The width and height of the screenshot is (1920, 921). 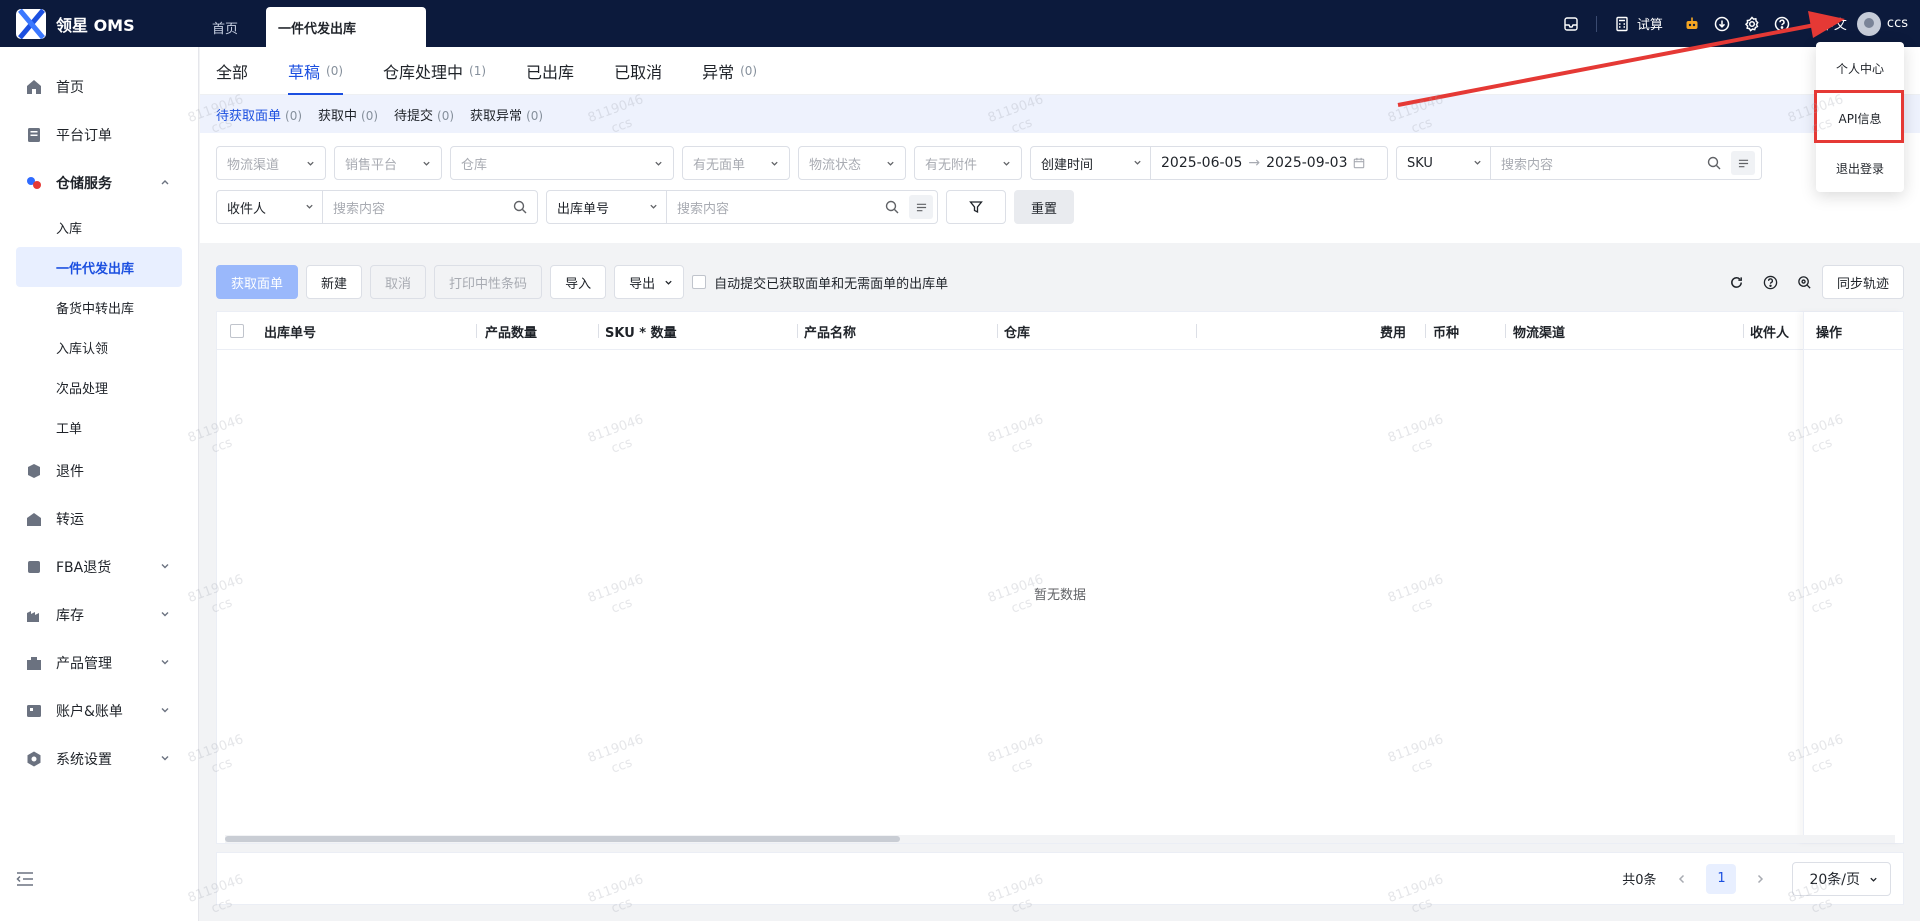 What do you see at coordinates (334, 282) in the screenshot?
I see `new-button: 新建` at bounding box center [334, 282].